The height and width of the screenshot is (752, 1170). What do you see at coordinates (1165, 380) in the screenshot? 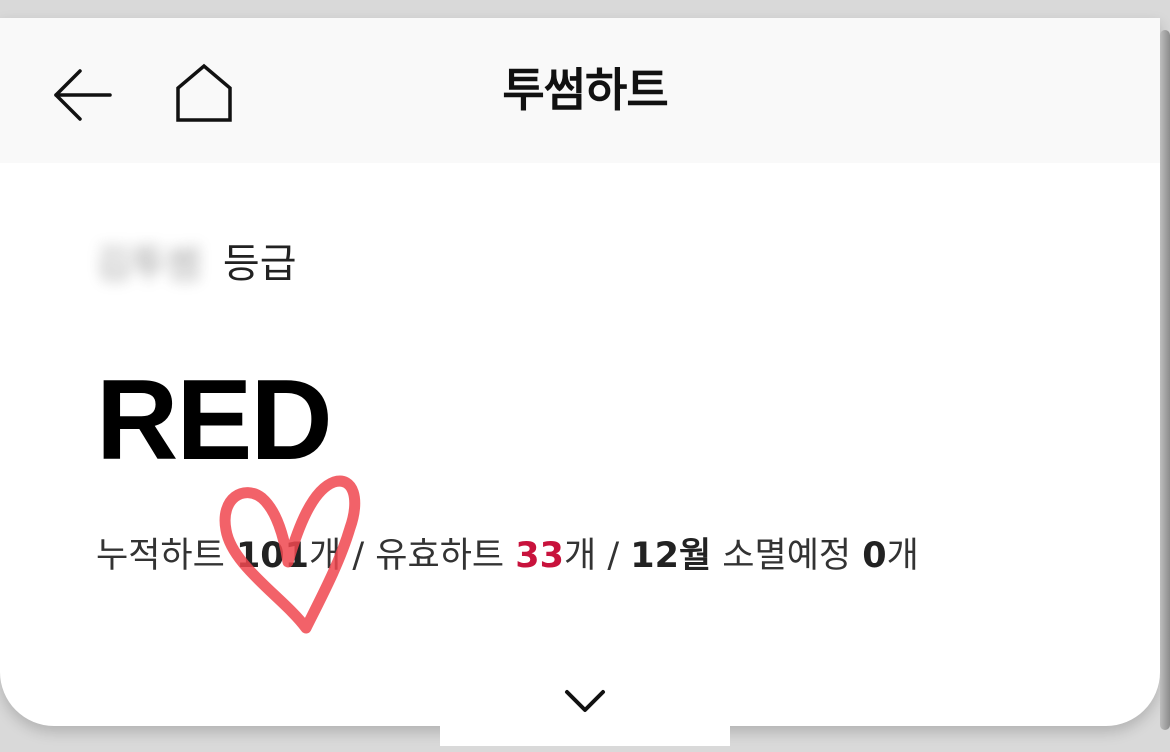
I see `scroll-edge` at bounding box center [1165, 380].